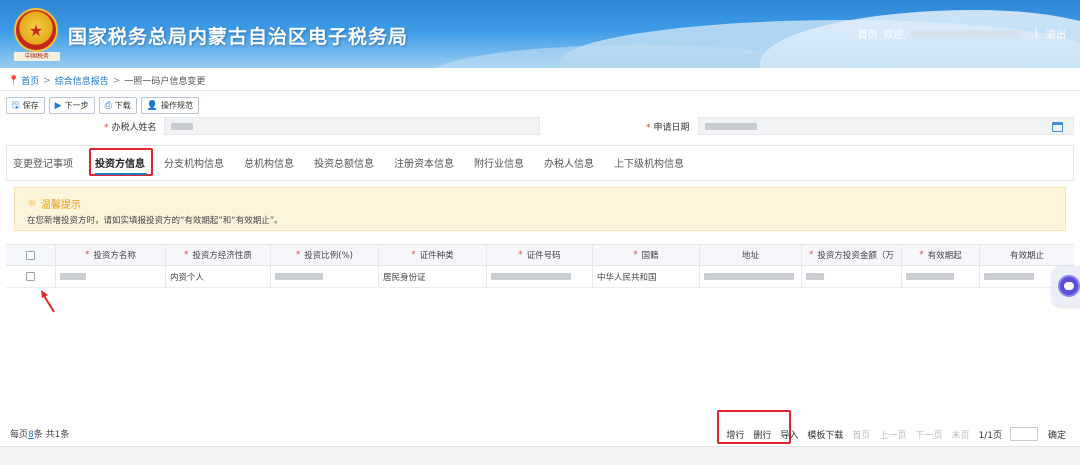 The image size is (1080, 465). I want to click on next-label: 下一步, so click(76, 105).